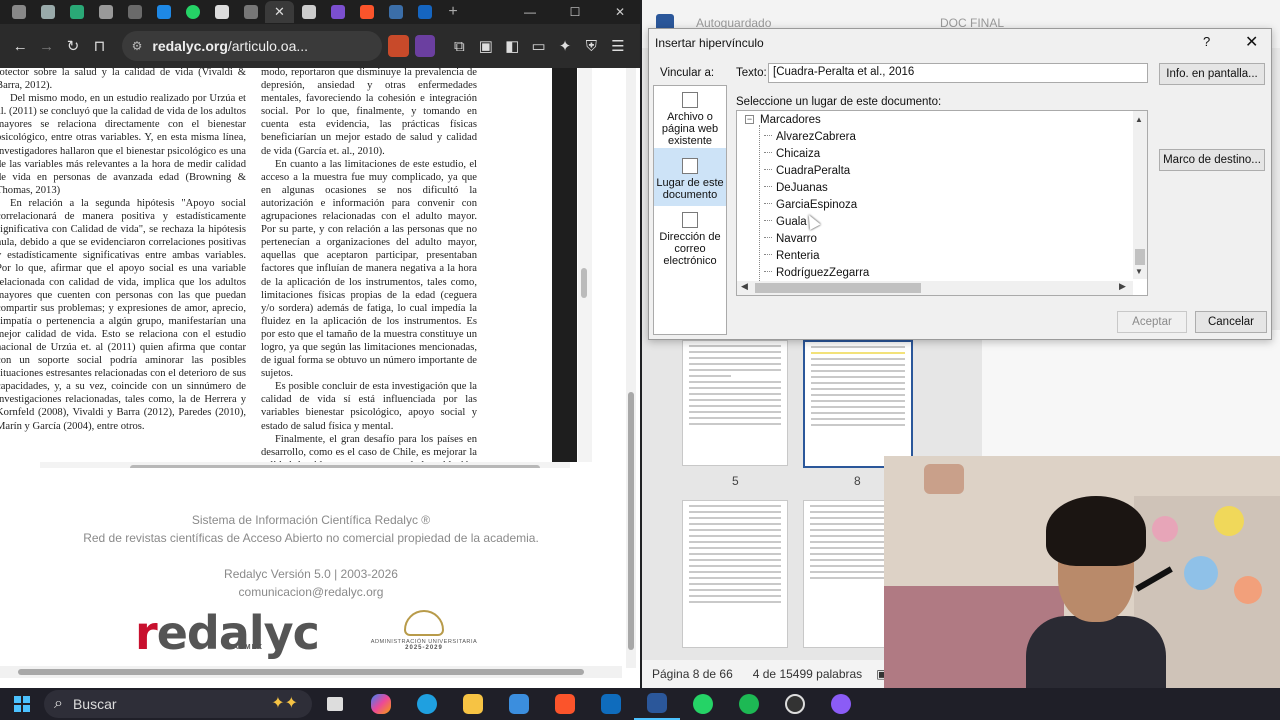 Image resolution: width=1280 pixels, height=720 pixels. I want to click on tune-icon: ⚙, so click(137, 46).